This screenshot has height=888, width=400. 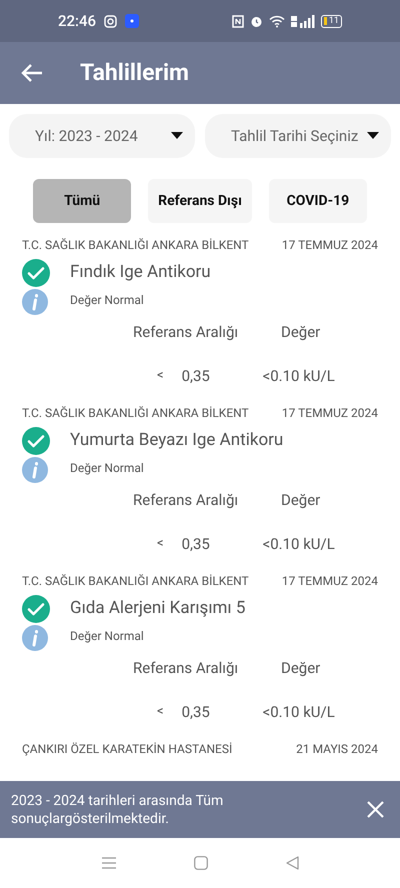 What do you see at coordinates (317, 201) in the screenshot?
I see `filter-tab: COVID-19` at bounding box center [317, 201].